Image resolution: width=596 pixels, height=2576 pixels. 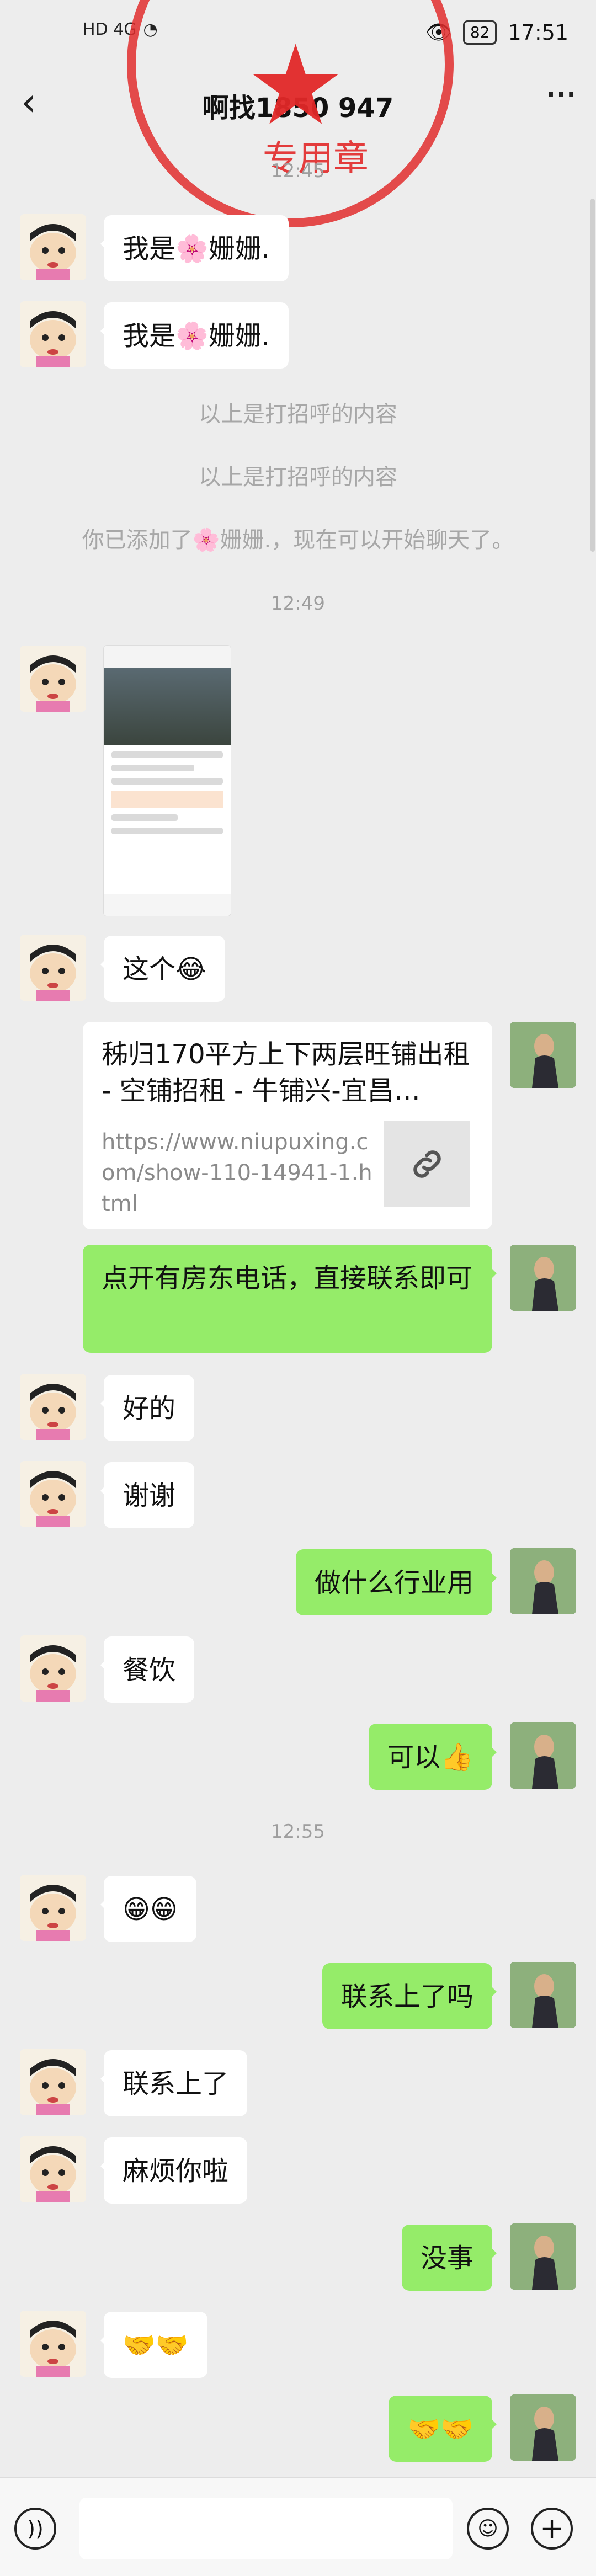 I want to click on message-bubble: 联系上了吗, so click(x=409, y=1996).